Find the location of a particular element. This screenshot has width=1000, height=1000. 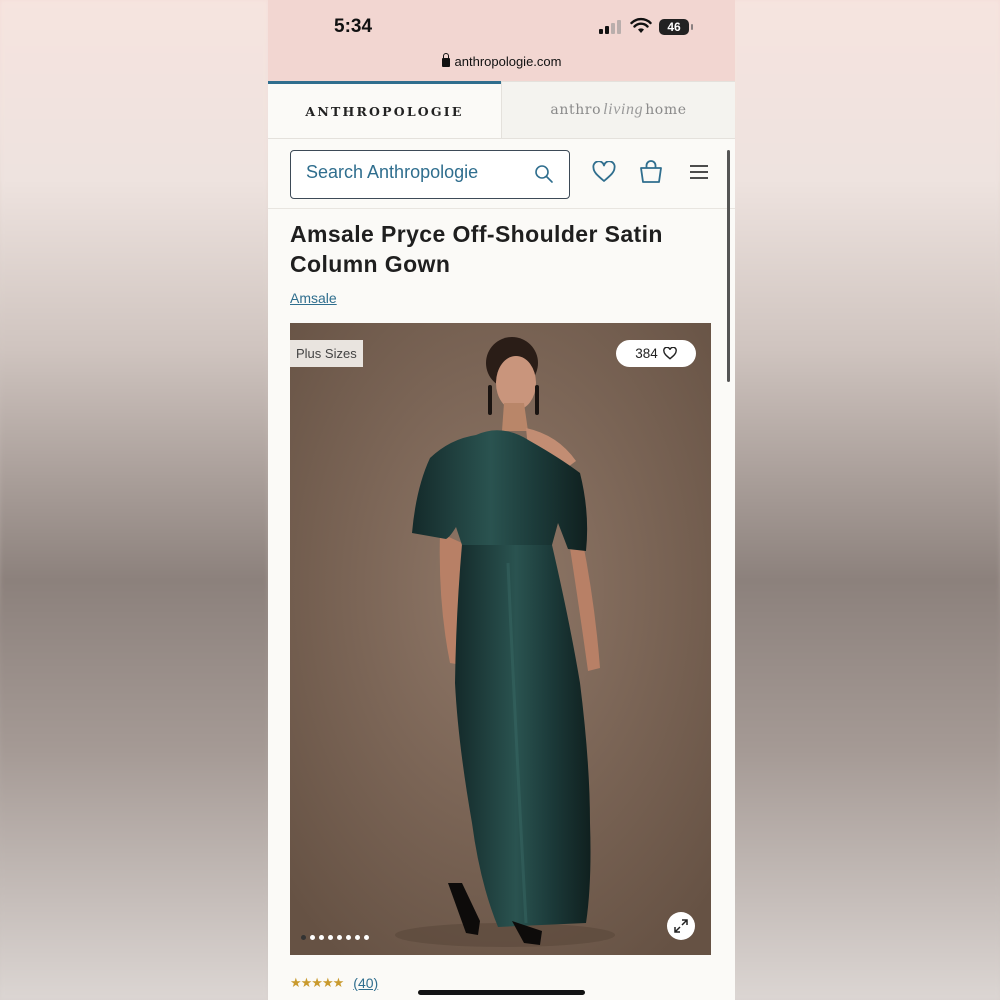

battery-icon: 46 is located at coordinates (676, 27).